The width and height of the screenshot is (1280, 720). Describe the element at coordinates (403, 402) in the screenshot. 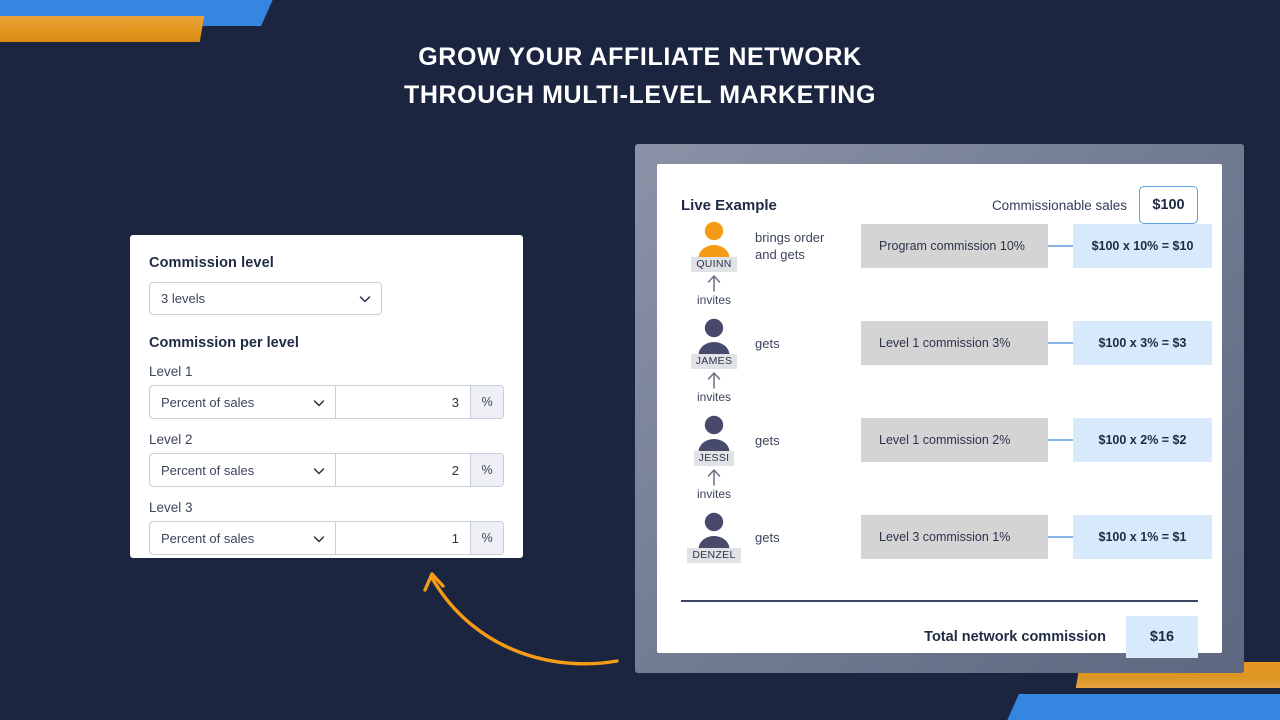

I see `level-1-value-input: 3` at that location.